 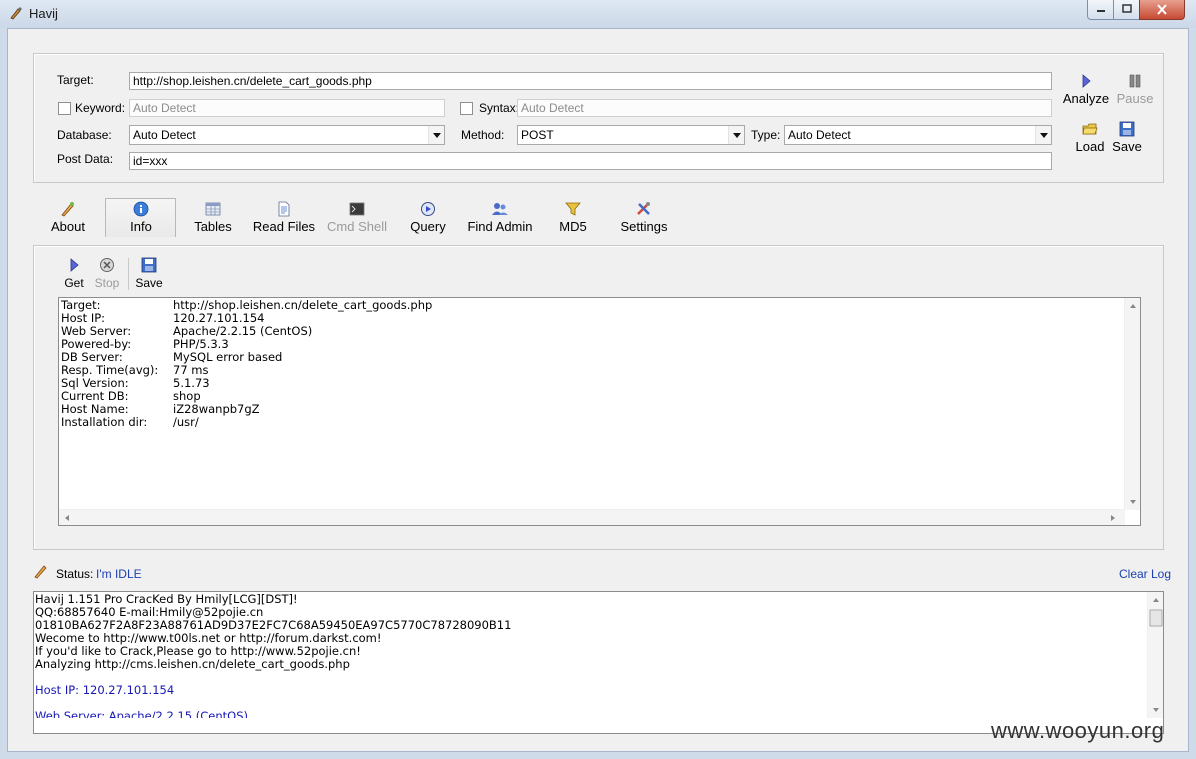 I want to click on watermark: www.wooyun.org, so click(x=1078, y=730).